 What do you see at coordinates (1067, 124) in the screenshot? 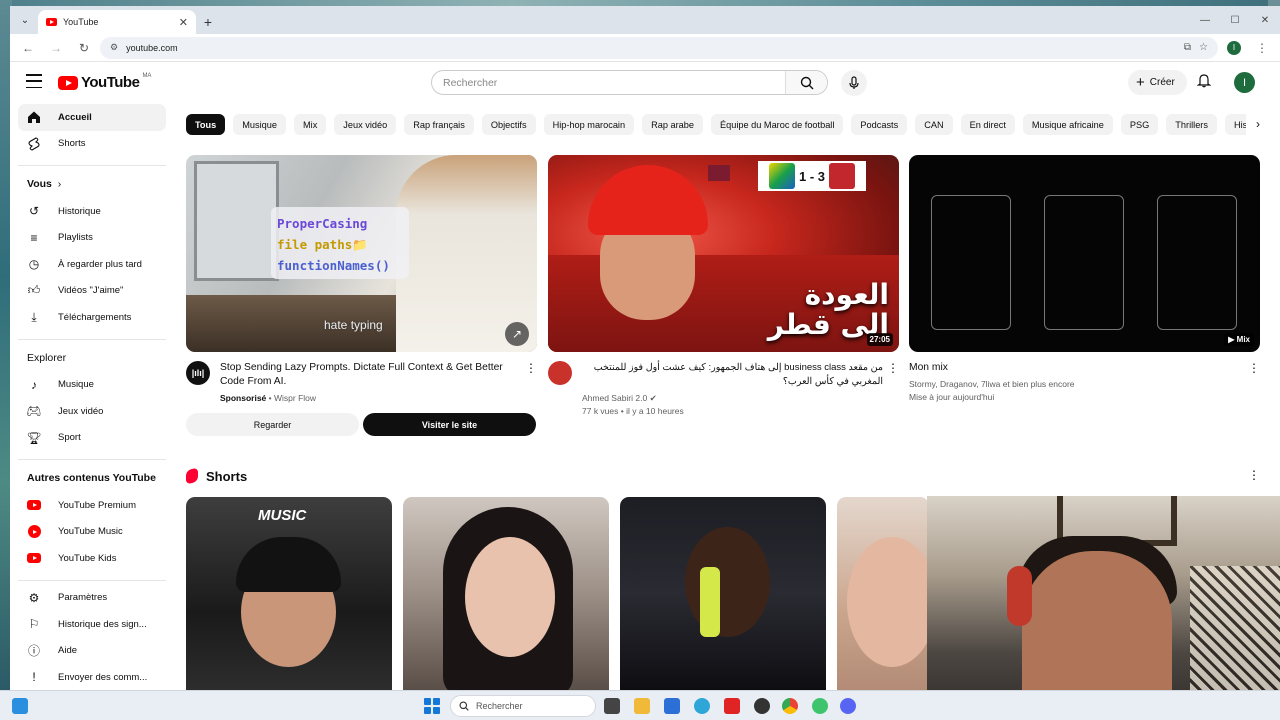
I see `chip-african-music: Musique africaine` at bounding box center [1067, 124].